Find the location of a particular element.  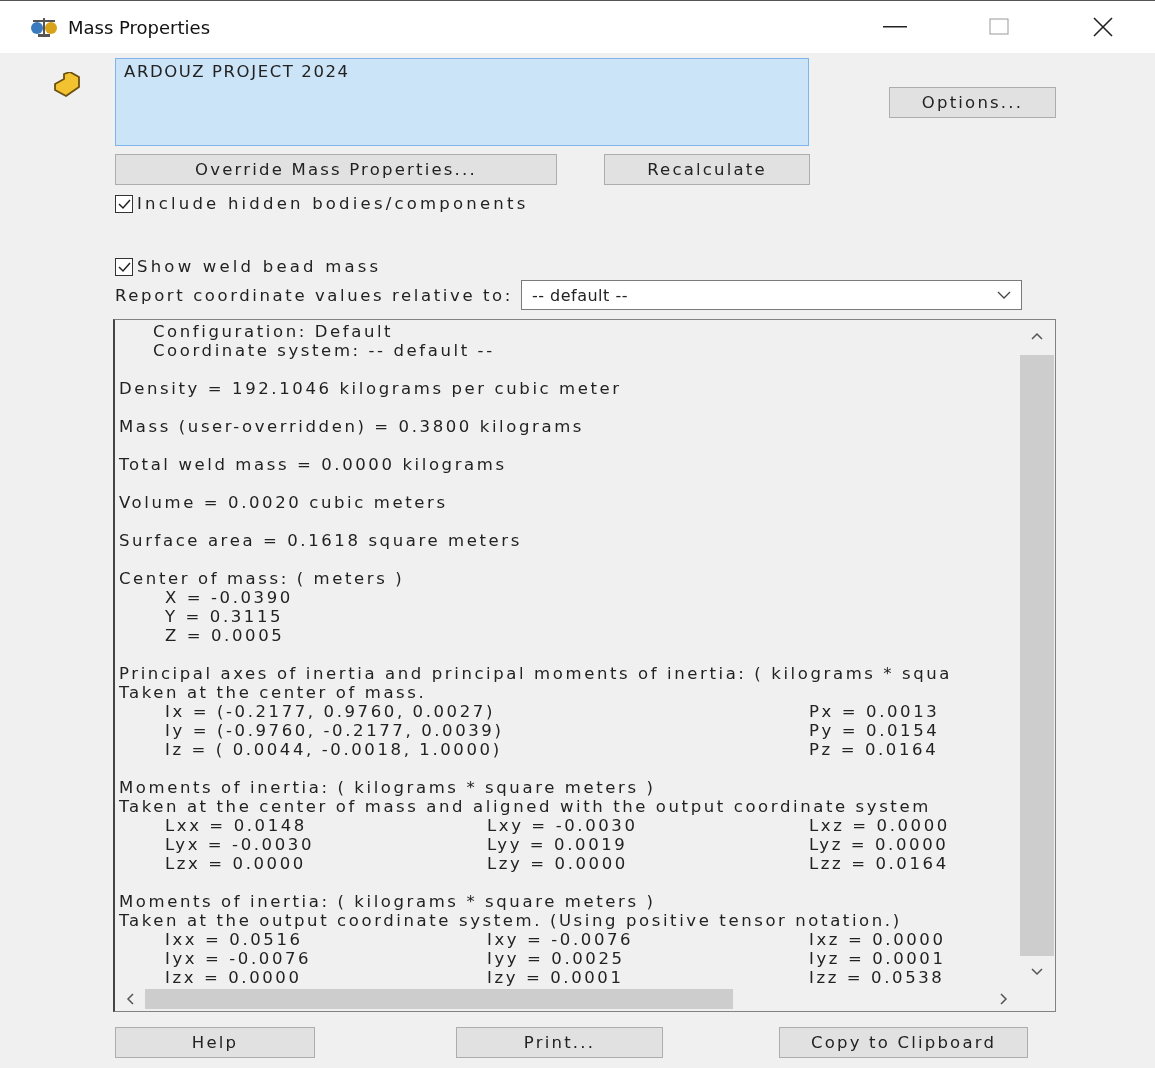

selection-field: ARDOUZ PROJECT 2024 is located at coordinates (462, 102).